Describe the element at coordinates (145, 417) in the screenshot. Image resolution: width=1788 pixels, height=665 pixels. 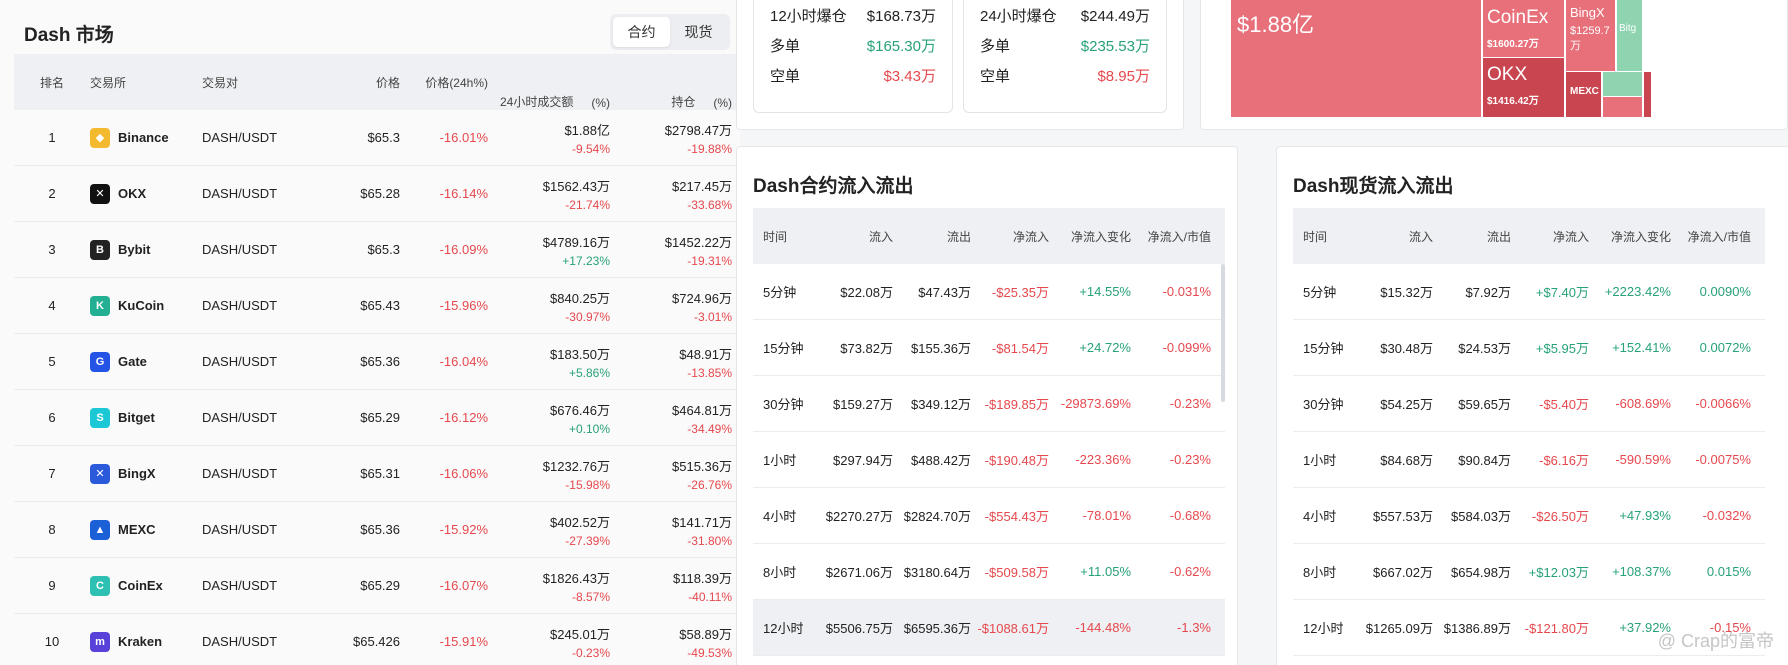
I see `exchange-cell: S Bitget` at that location.